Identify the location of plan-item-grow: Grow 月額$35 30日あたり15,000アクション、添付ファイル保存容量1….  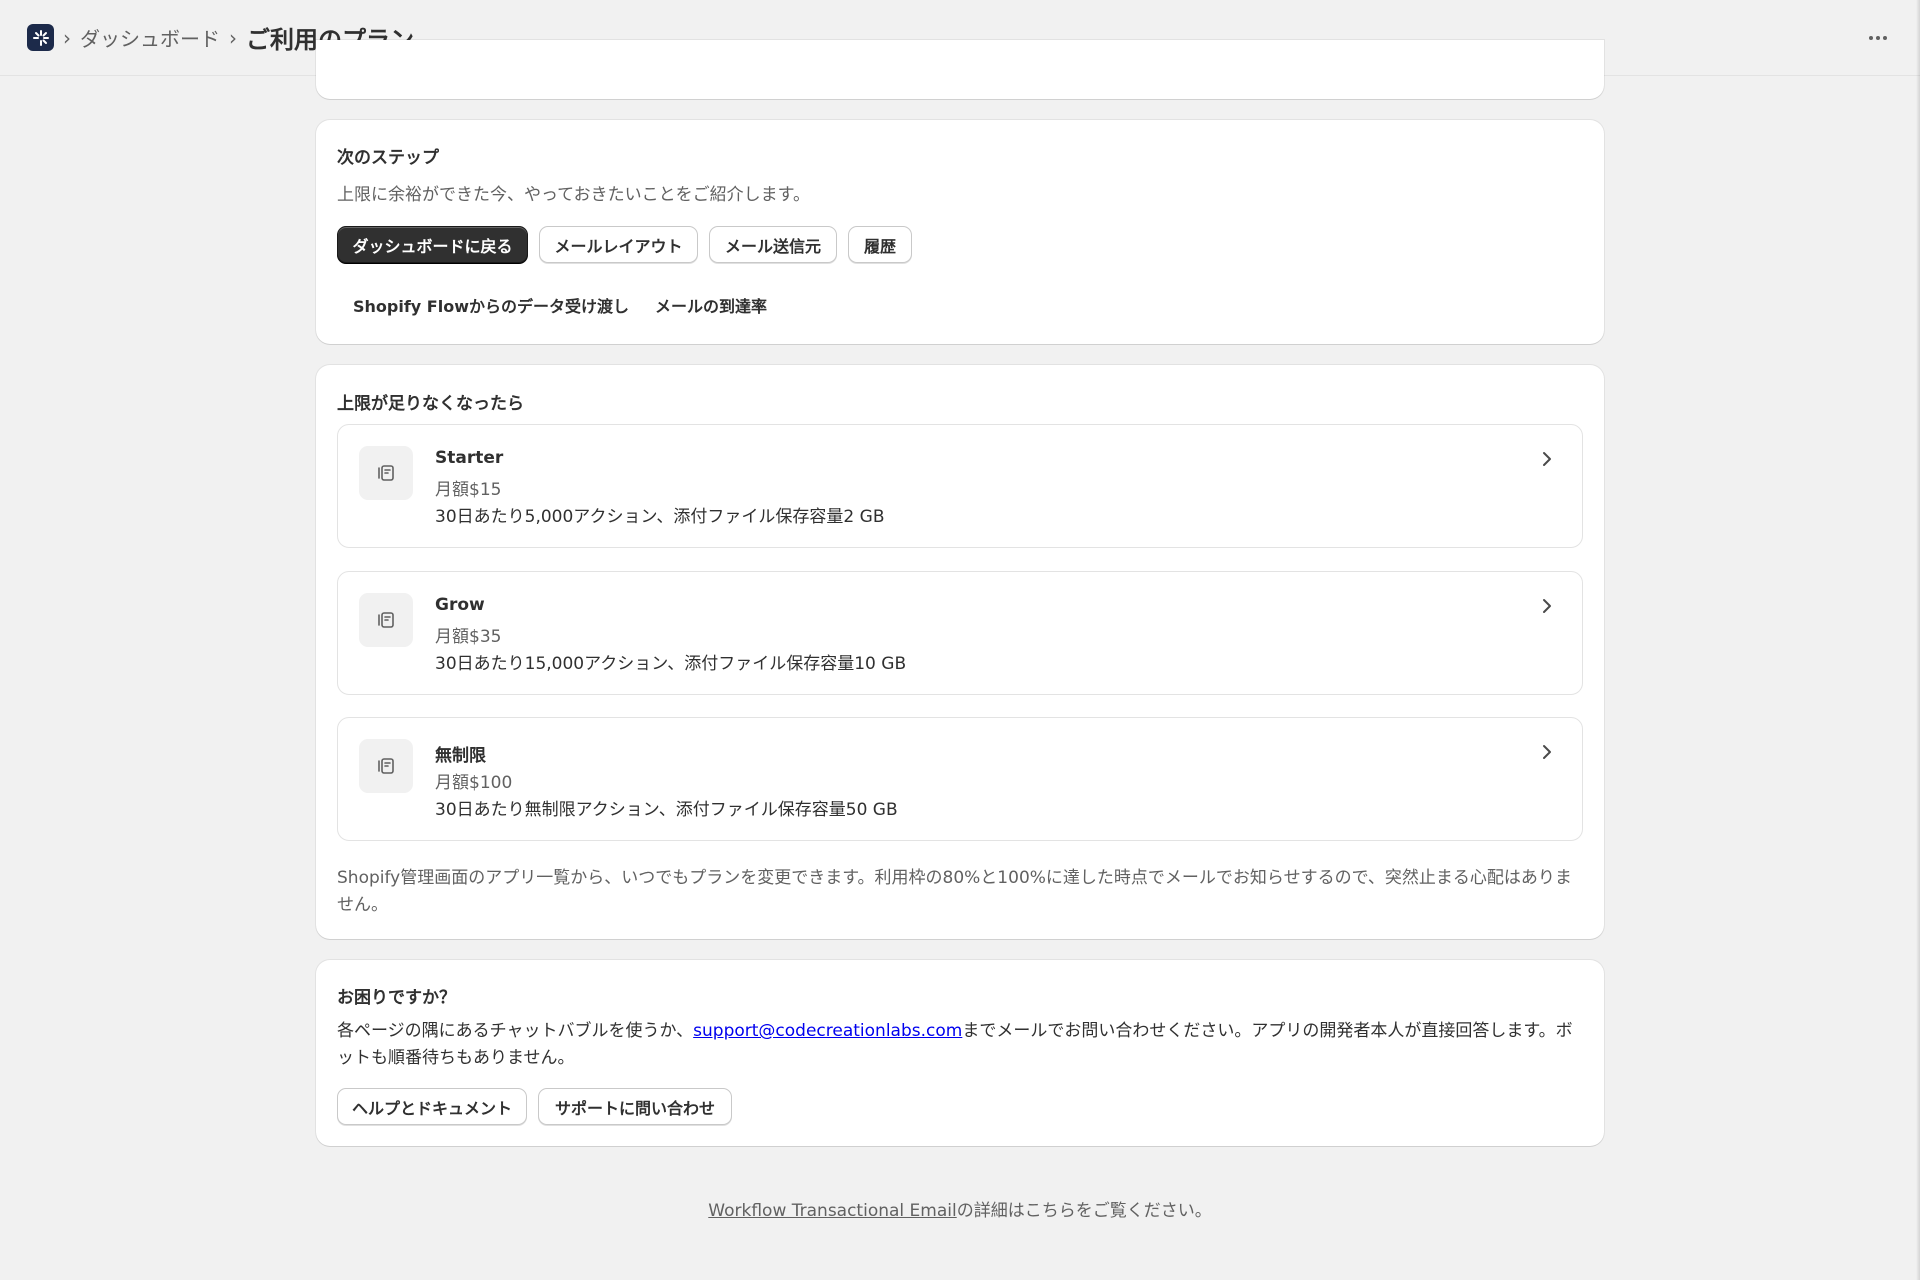
(960, 633).